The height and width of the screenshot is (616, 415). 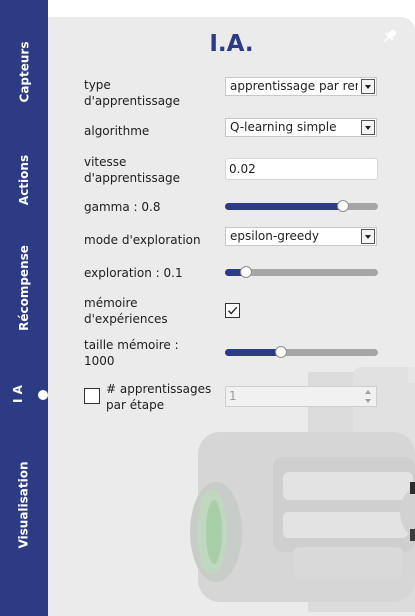 I want to click on active-tab-dot, so click(x=43, y=395).